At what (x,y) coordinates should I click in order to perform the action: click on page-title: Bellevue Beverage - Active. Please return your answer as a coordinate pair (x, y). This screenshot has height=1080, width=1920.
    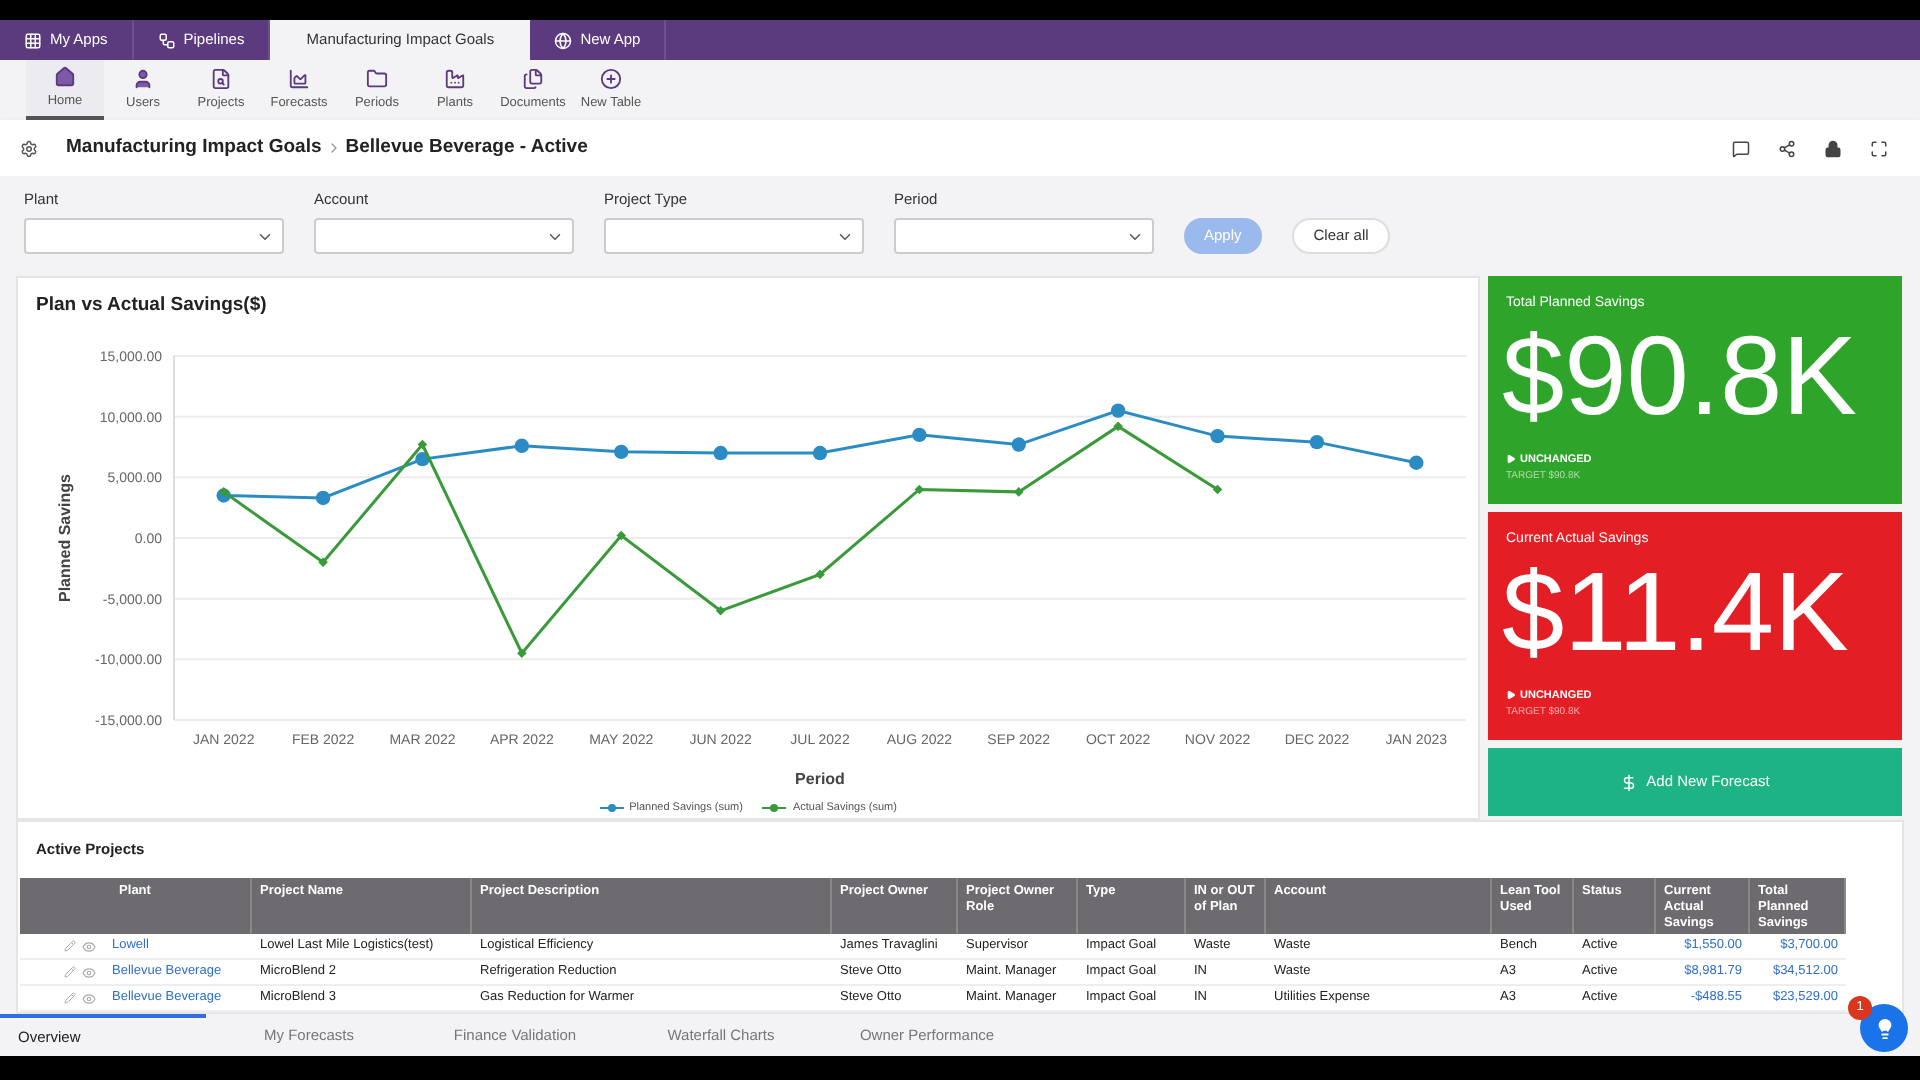
    Looking at the image, I should click on (466, 147).